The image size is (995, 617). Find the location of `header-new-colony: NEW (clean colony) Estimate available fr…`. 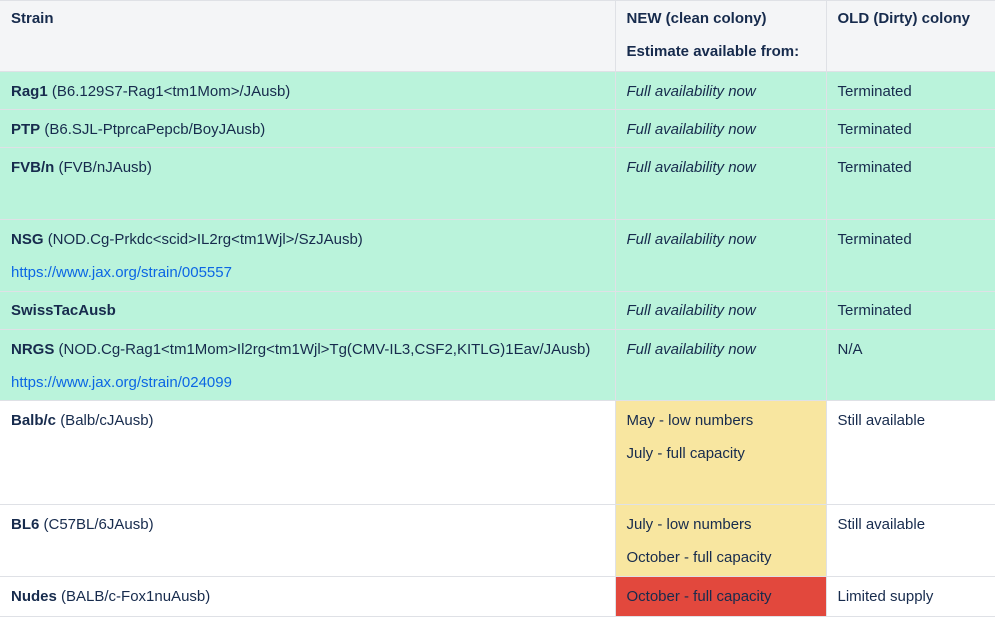

header-new-colony: NEW (clean colony) Estimate available fr… is located at coordinates (720, 36).